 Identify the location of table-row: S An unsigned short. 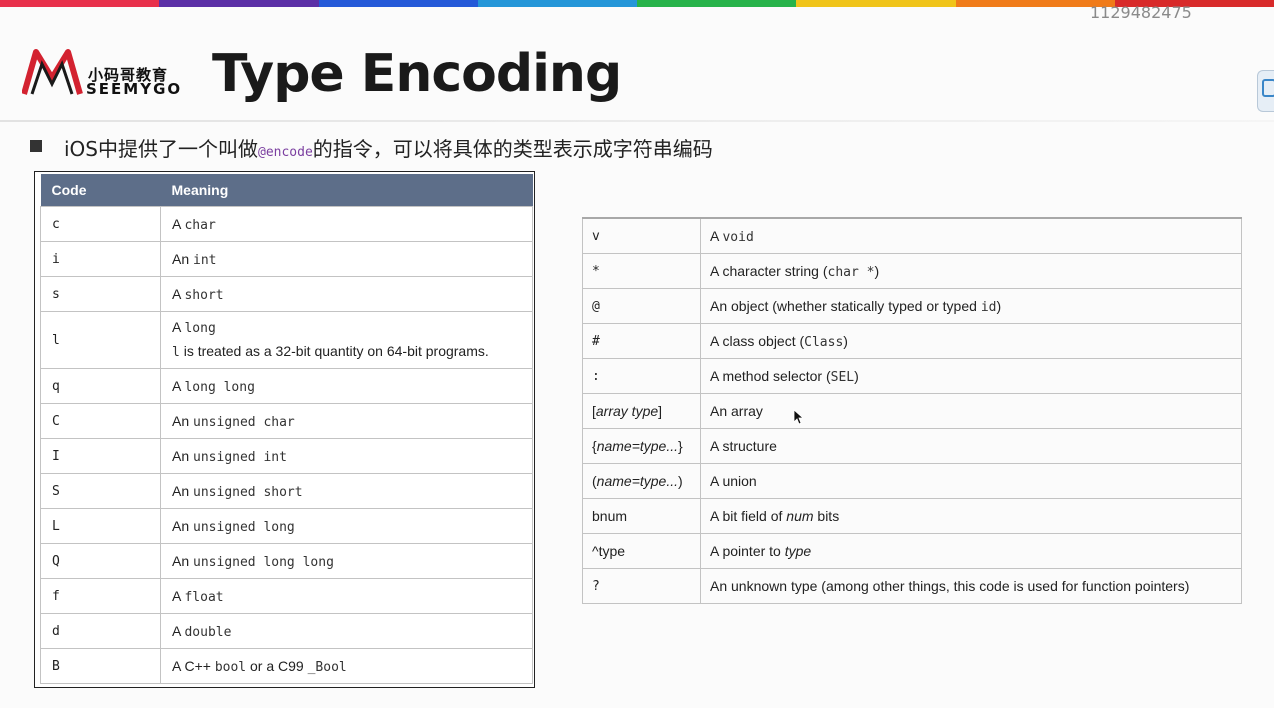
(286, 491).